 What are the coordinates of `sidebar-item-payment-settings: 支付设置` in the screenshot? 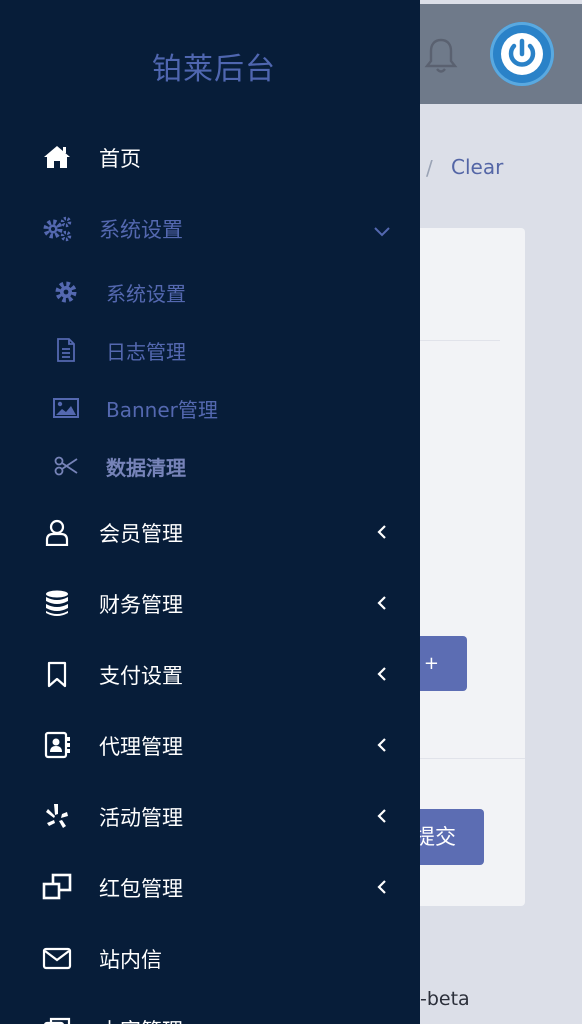 It's located at (210, 674).